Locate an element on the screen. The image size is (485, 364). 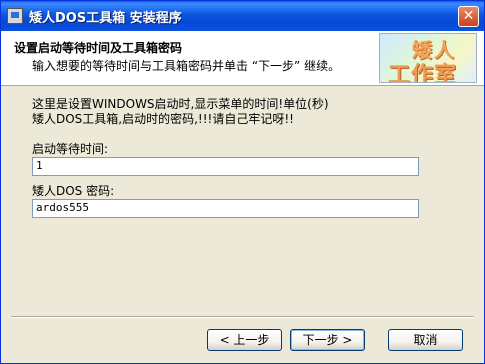
app-icon is located at coordinates (15, 16).